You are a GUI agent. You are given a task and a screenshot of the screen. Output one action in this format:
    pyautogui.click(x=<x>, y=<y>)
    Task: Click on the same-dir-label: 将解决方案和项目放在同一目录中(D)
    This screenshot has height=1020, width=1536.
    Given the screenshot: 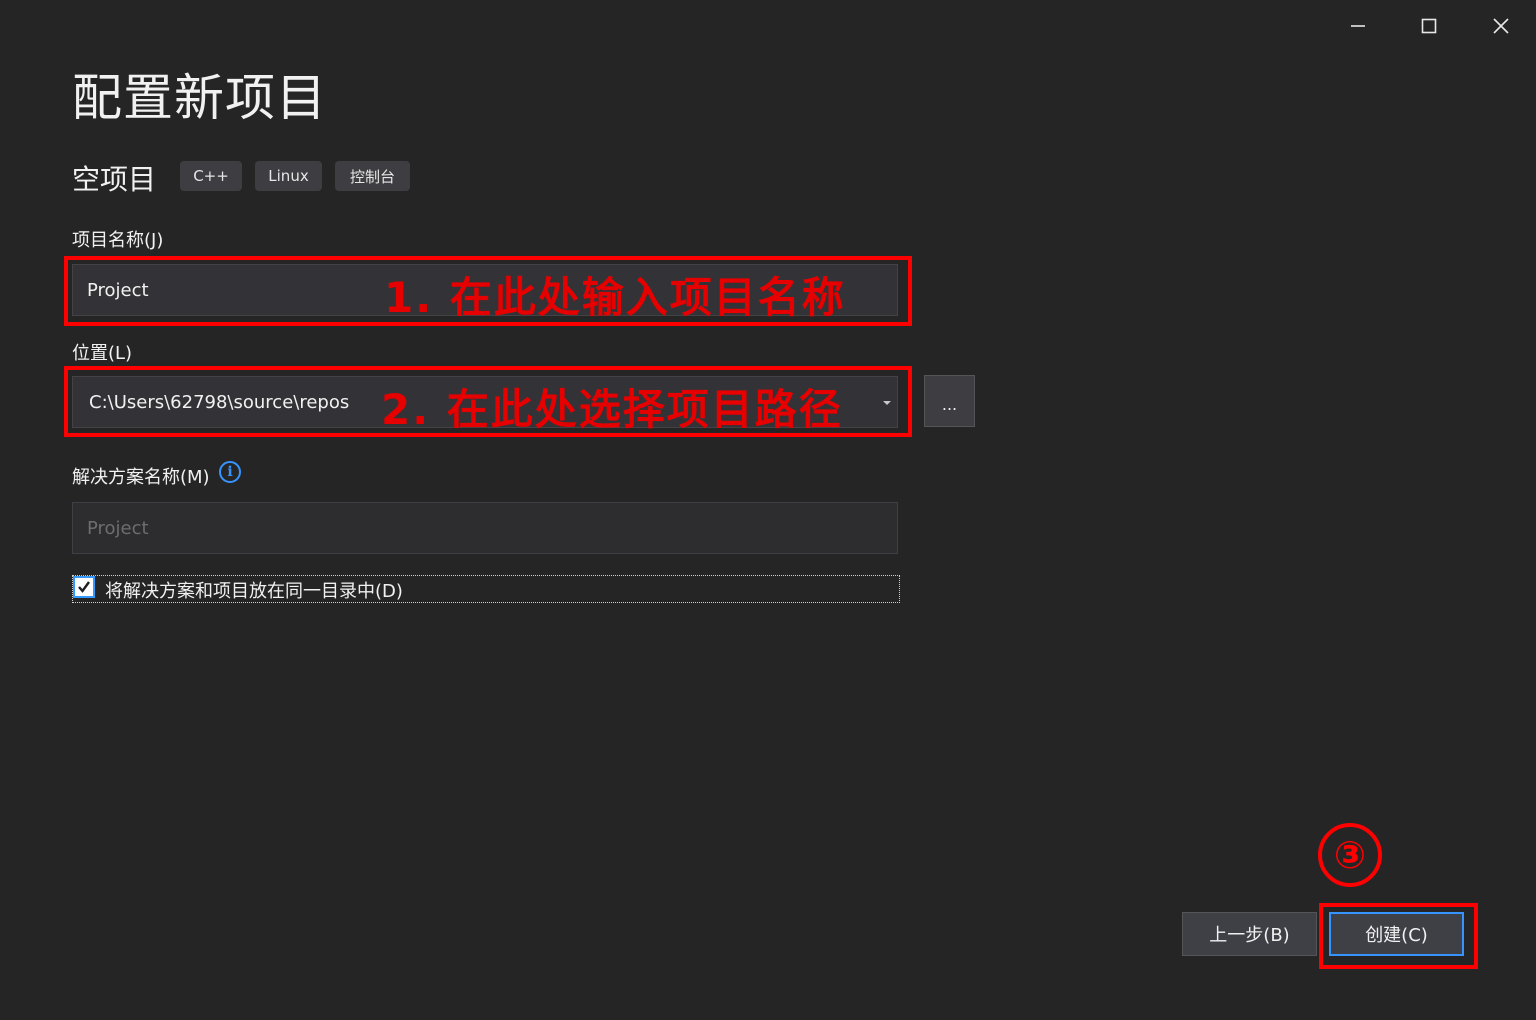 What is the action you would take?
    pyautogui.click(x=254, y=591)
    